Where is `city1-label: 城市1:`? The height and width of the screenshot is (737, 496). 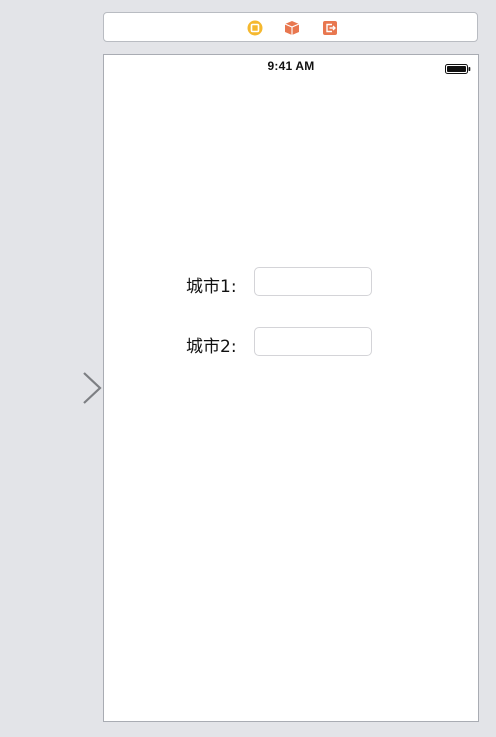 city1-label: 城市1: is located at coordinates (211, 287).